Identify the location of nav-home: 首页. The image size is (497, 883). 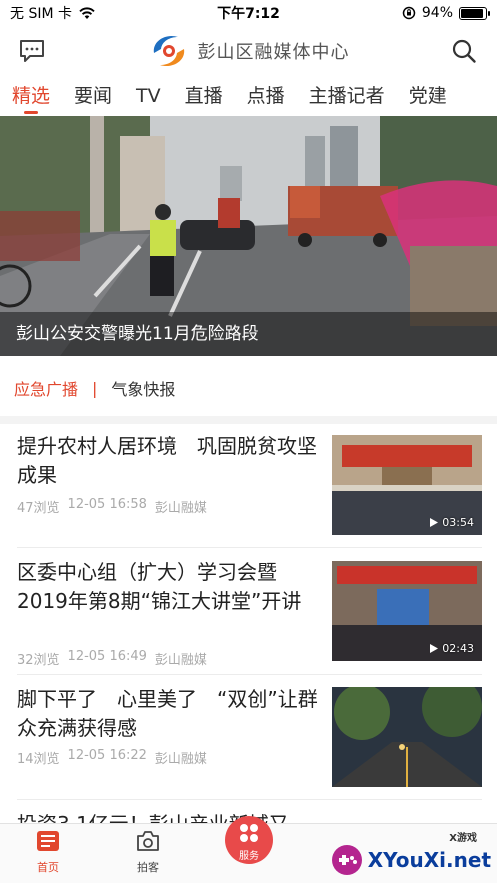
(48, 852).